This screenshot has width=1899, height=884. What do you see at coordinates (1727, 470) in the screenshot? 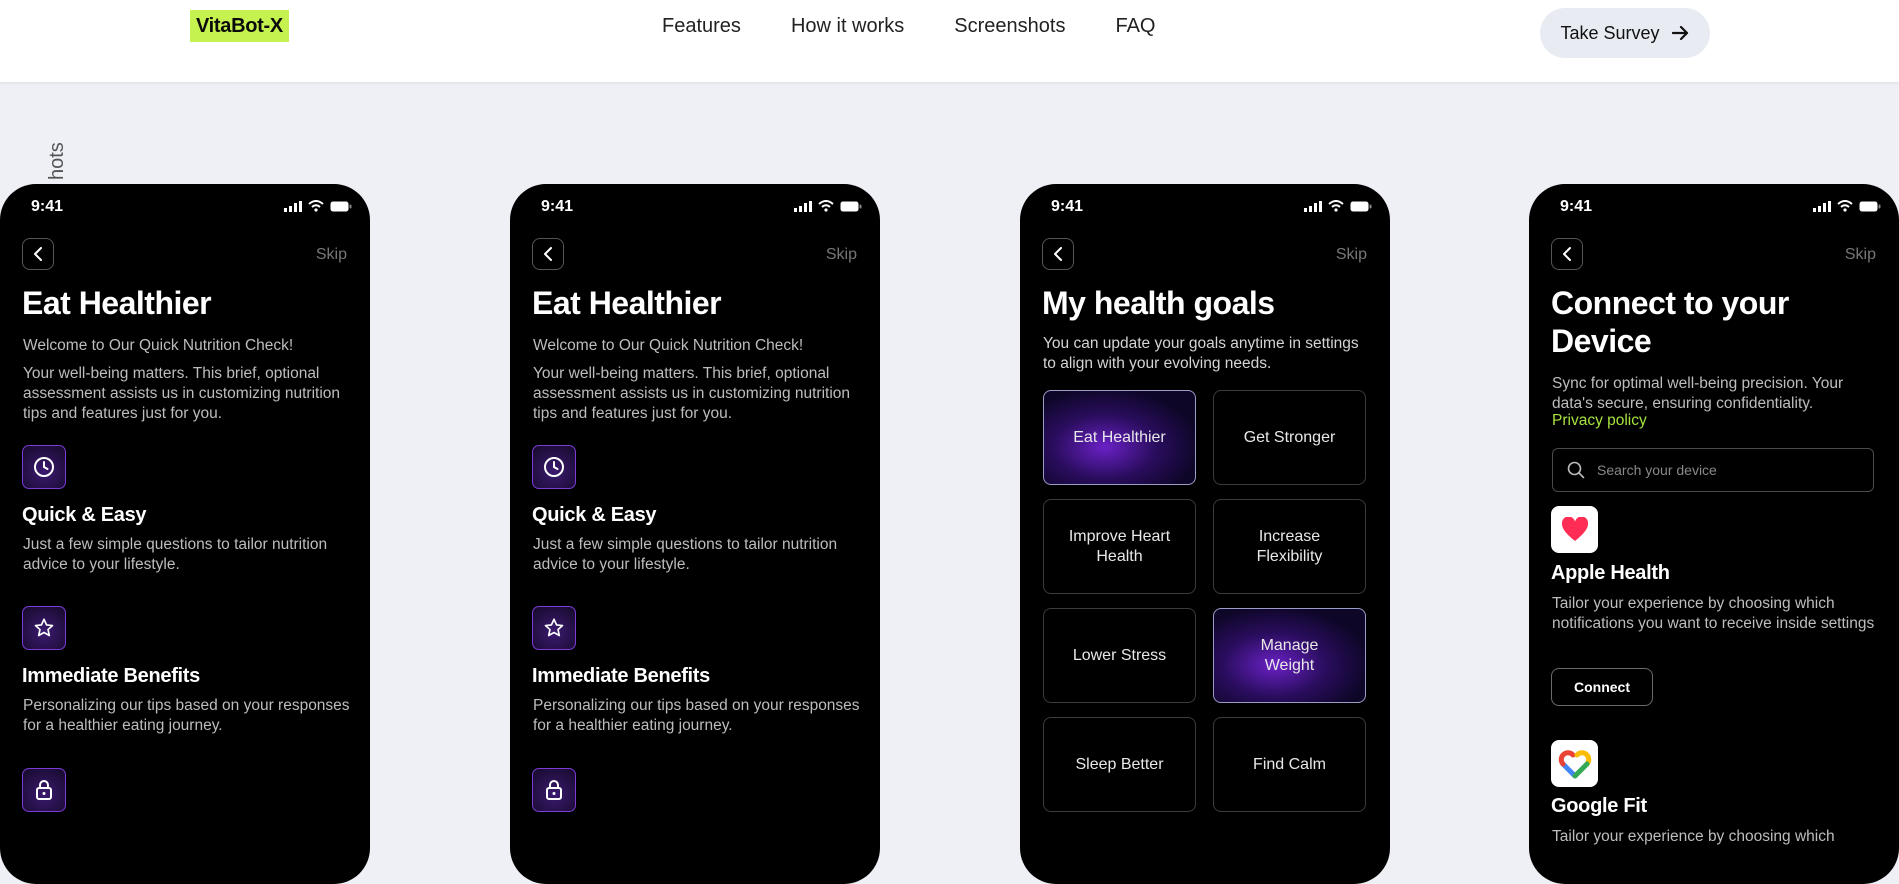
I see `device-search-input` at bounding box center [1727, 470].